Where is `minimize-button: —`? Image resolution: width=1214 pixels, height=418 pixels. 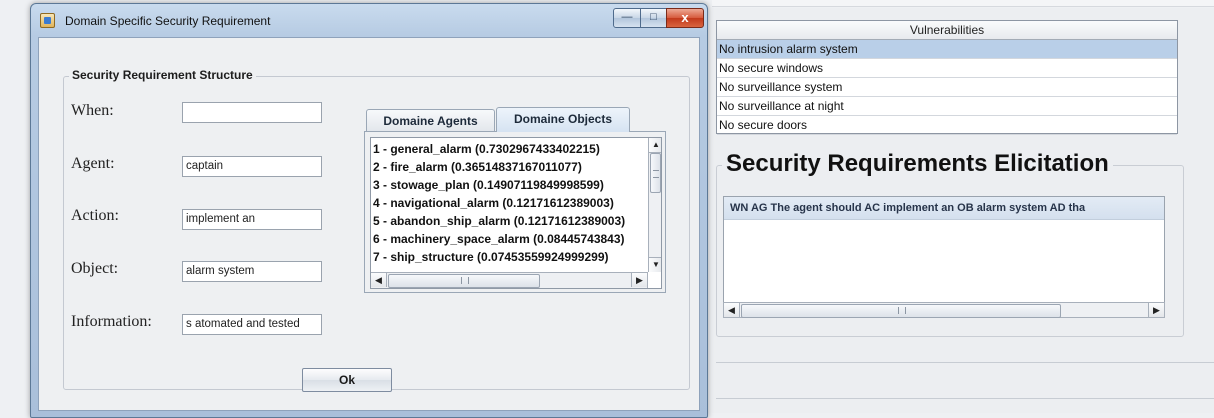
minimize-button: — is located at coordinates (627, 18).